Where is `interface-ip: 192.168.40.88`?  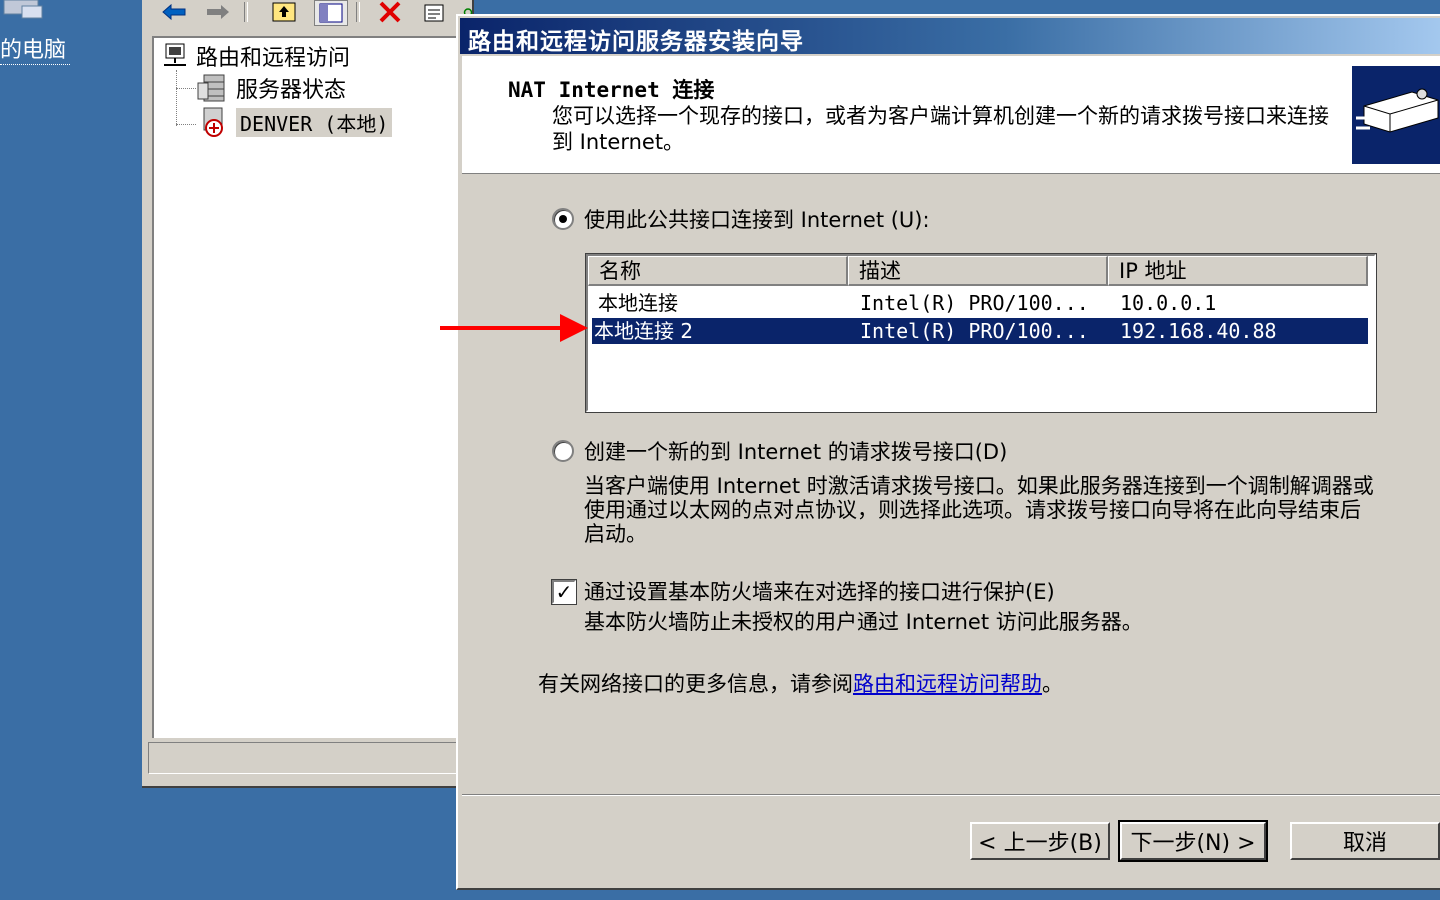
interface-ip: 192.168.40.88 is located at coordinates (1198, 331).